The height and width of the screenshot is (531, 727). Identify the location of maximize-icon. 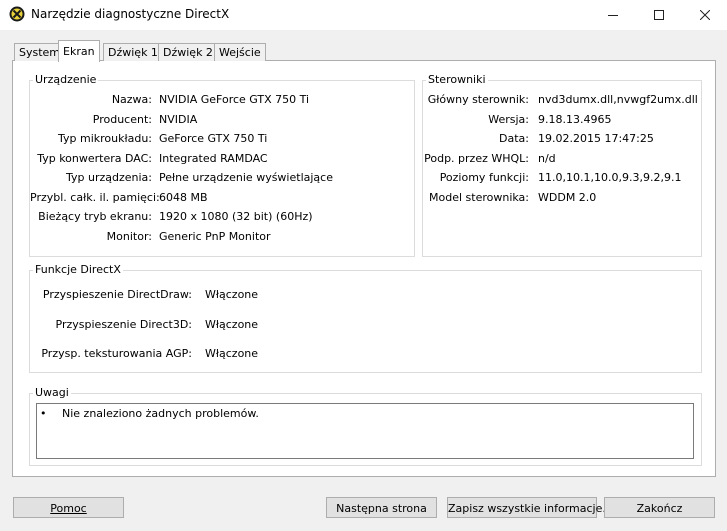
(659, 15).